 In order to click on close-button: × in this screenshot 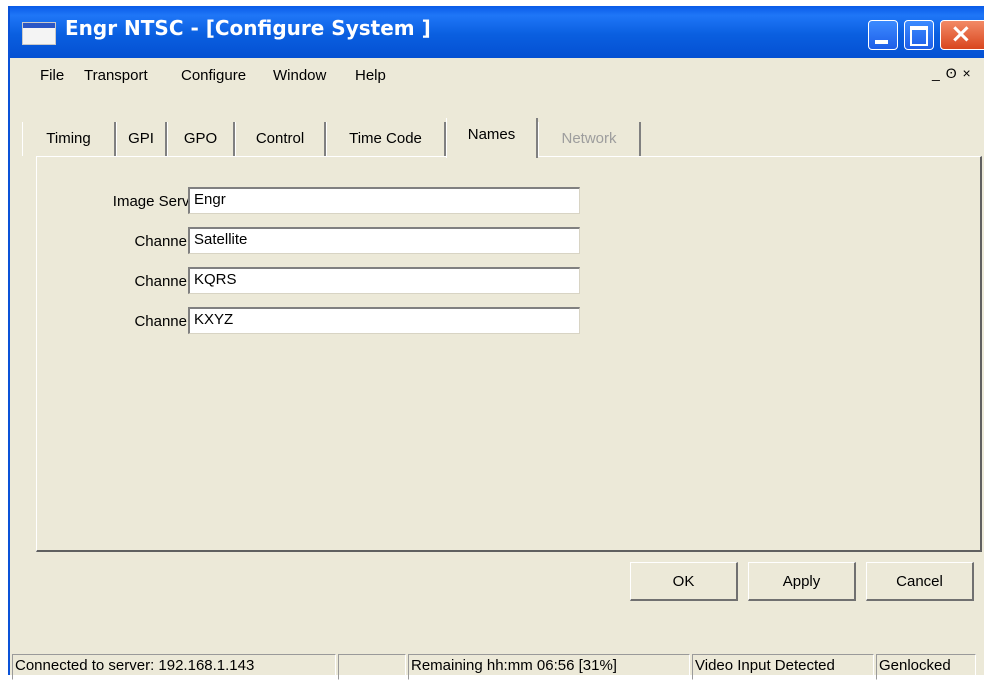, I will do `click(962, 34)`.